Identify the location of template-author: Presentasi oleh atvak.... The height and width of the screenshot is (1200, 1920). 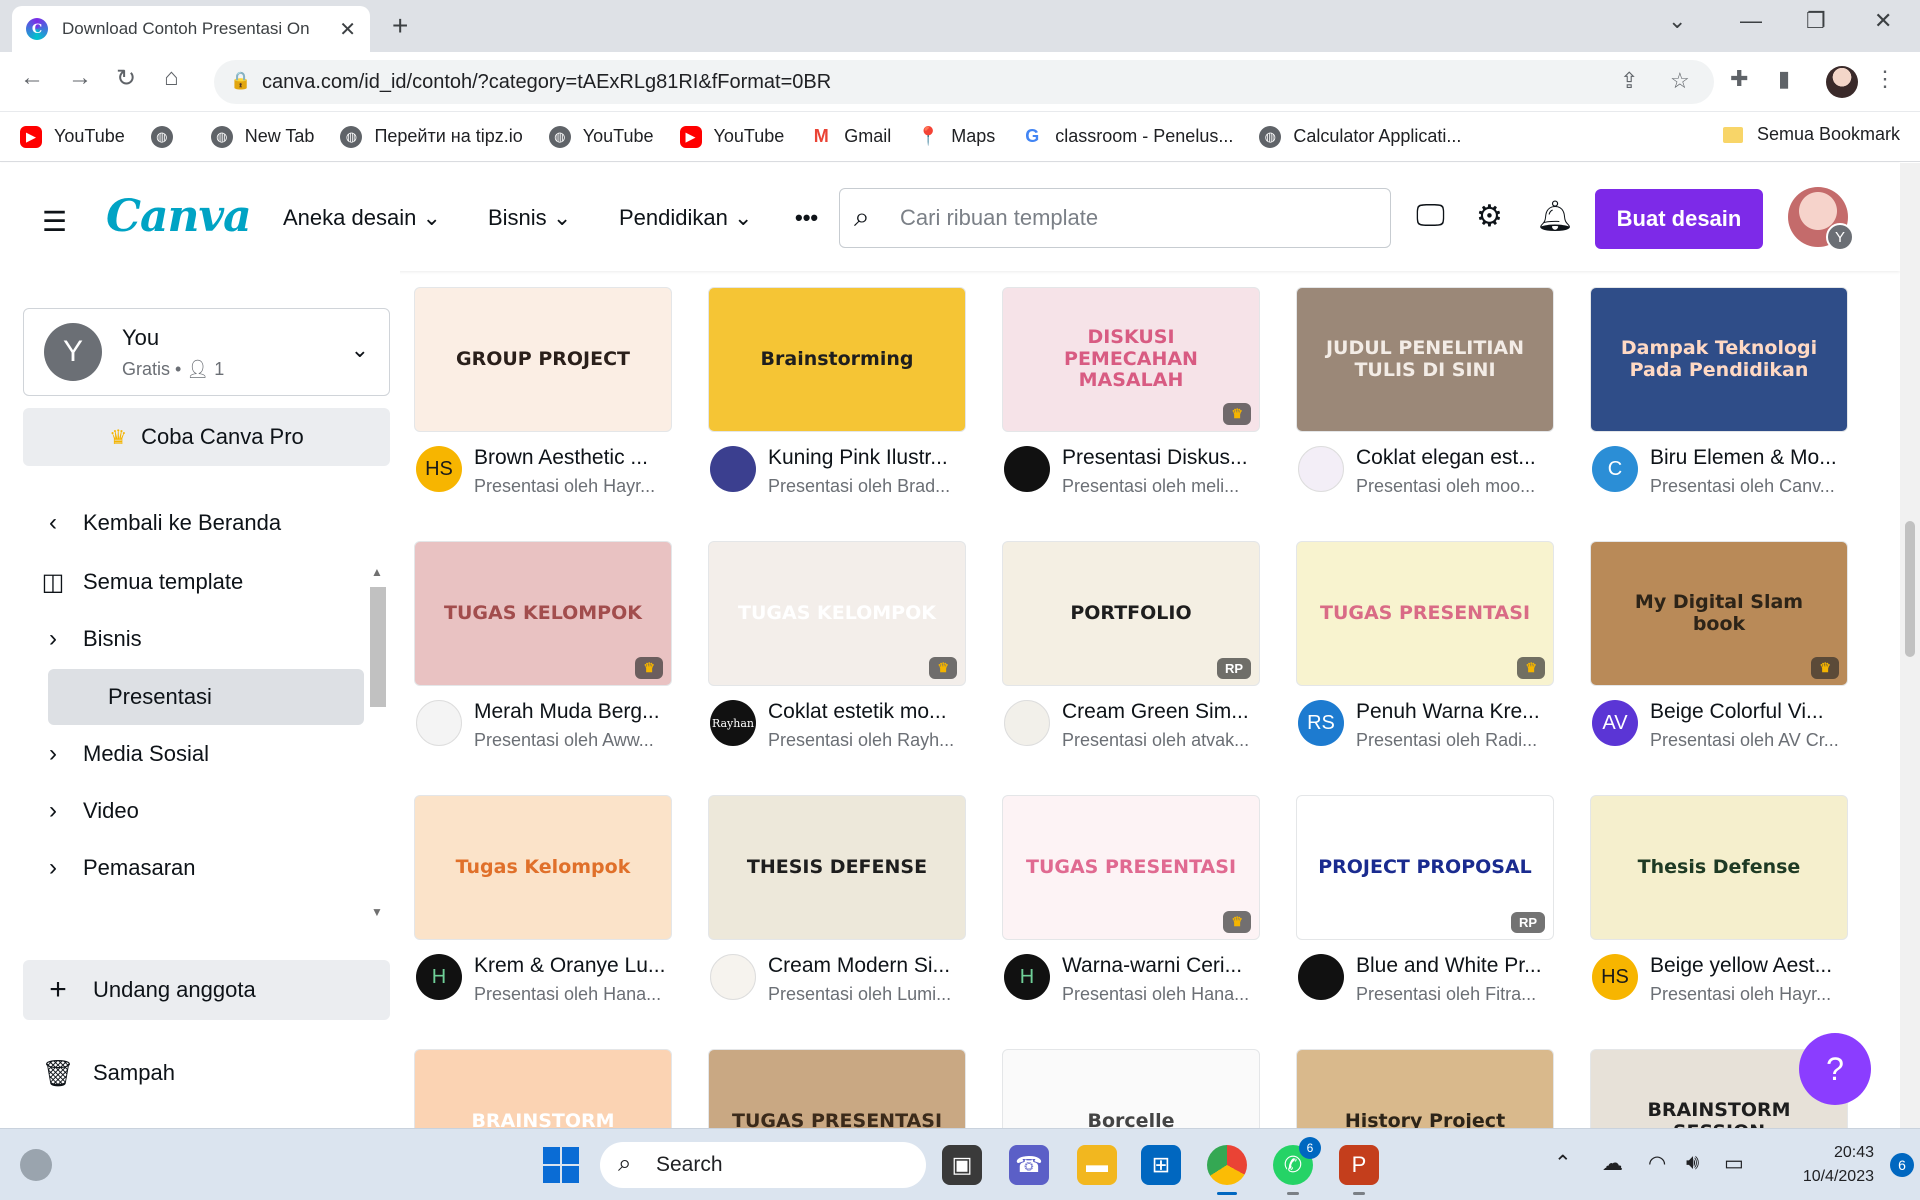
(1162, 740).